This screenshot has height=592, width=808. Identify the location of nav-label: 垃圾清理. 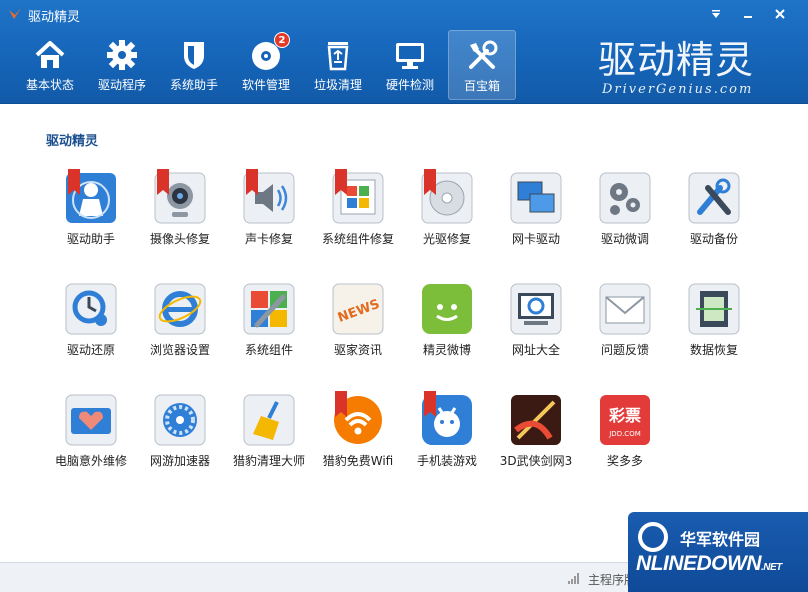
(337, 85).